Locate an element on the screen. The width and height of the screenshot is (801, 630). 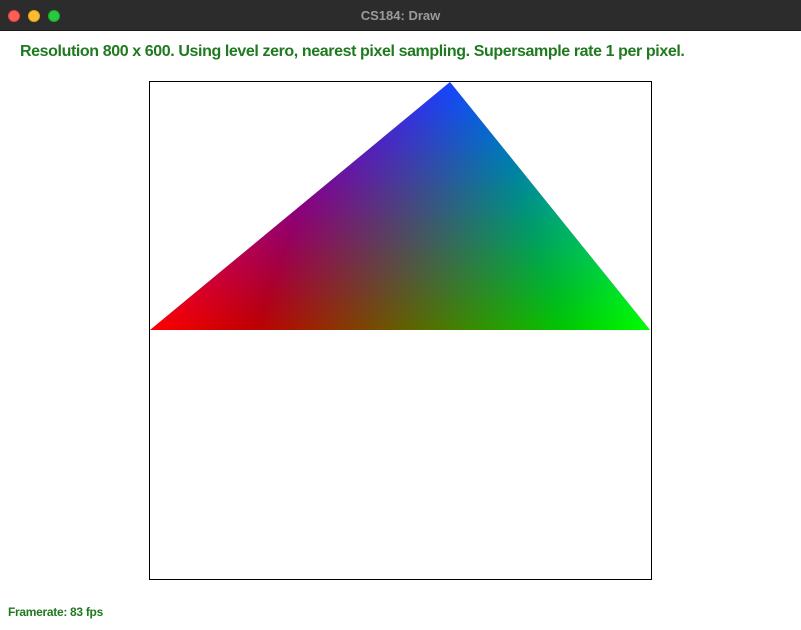
title-bar: CS184: Draw is located at coordinates (400, 15).